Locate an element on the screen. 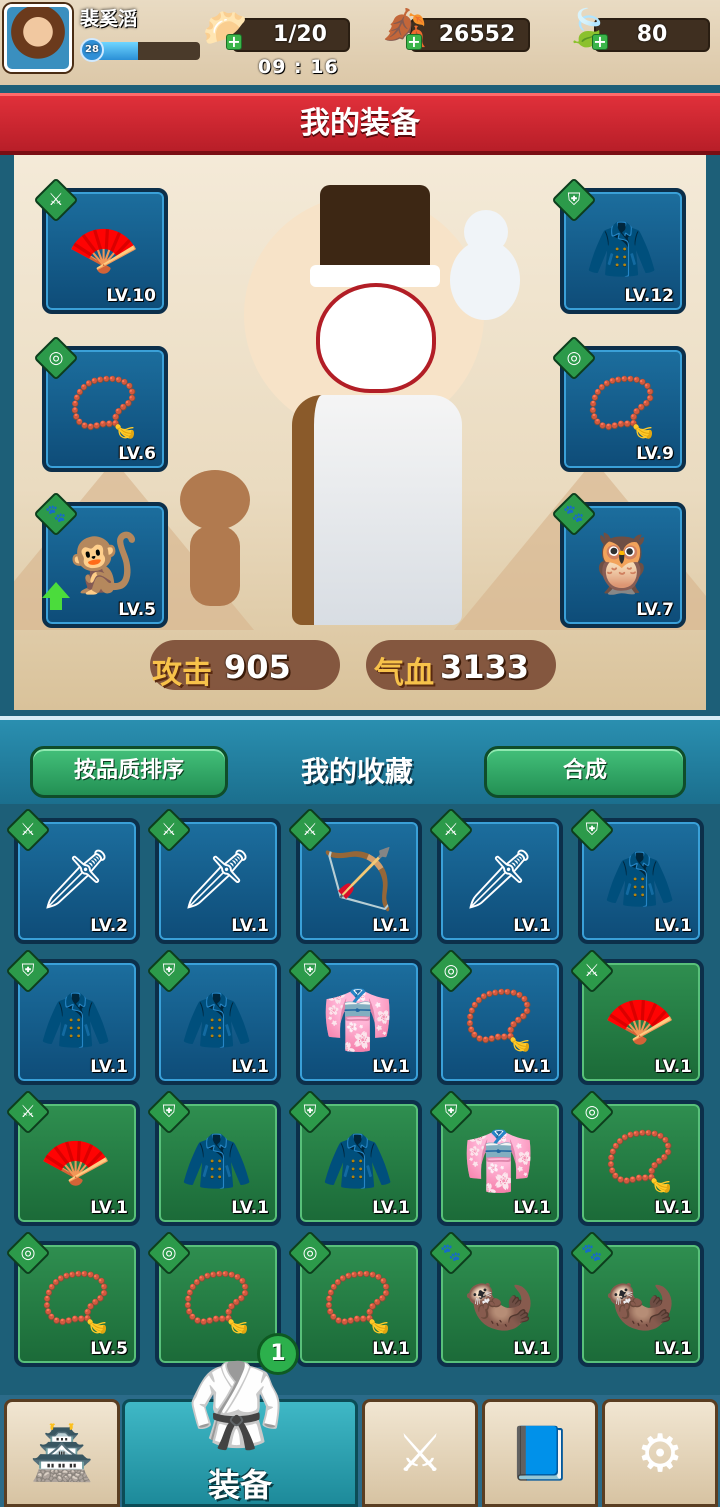  add-gold-button: + is located at coordinates (414, 42).